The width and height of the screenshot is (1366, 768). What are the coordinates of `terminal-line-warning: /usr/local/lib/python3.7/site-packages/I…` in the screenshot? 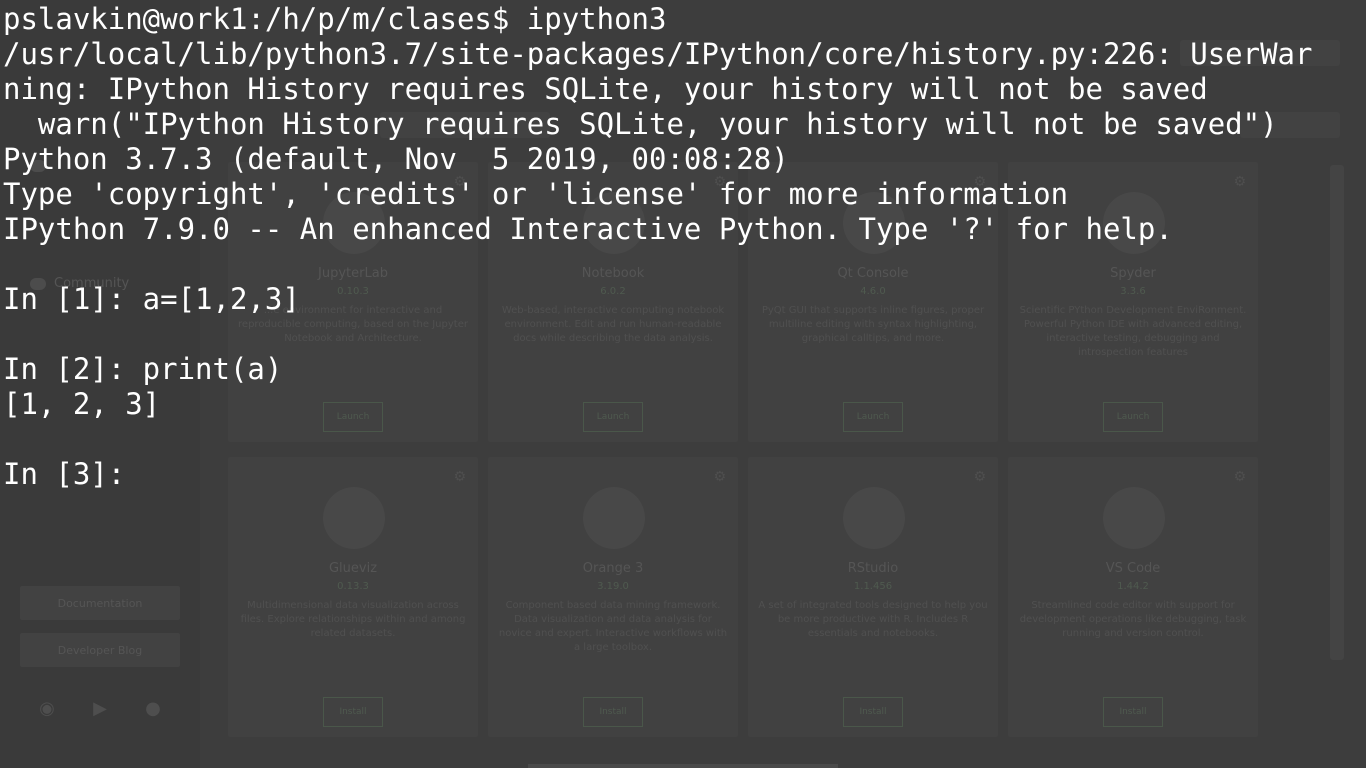 It's located at (658, 54).